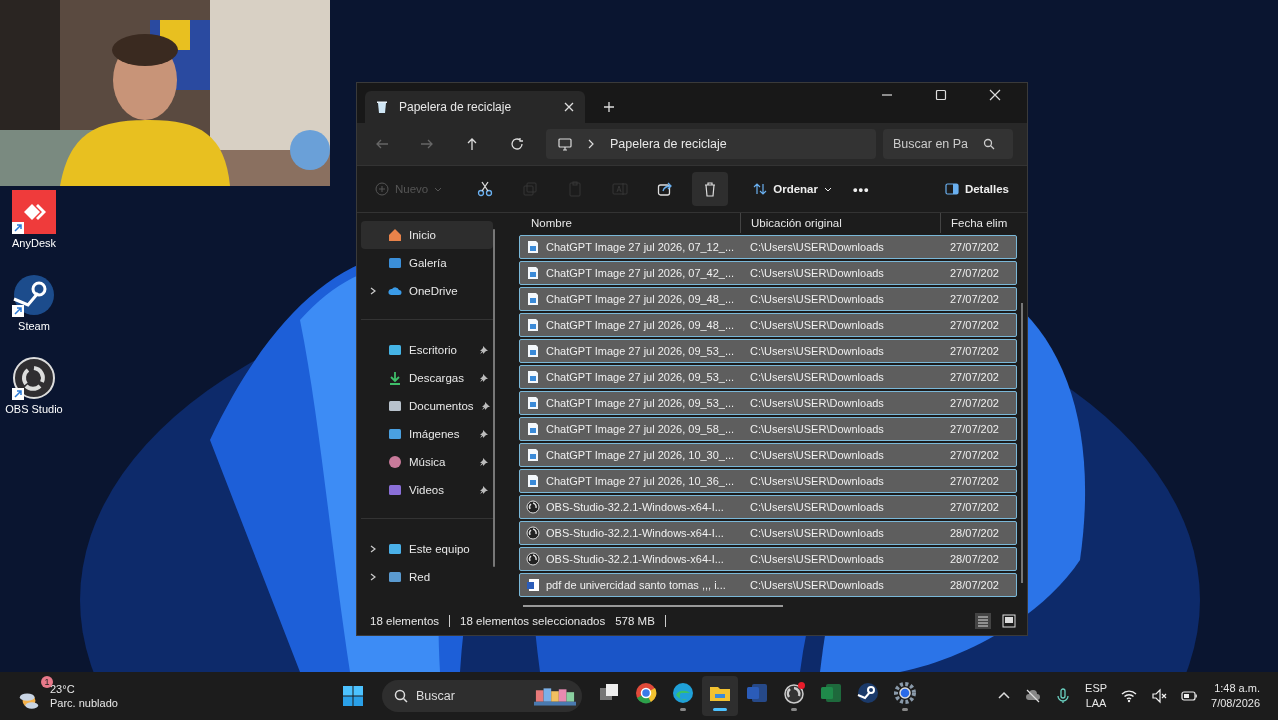 The height and width of the screenshot is (720, 1278). I want to click on speaker-muted-icon, so click(1159, 696).